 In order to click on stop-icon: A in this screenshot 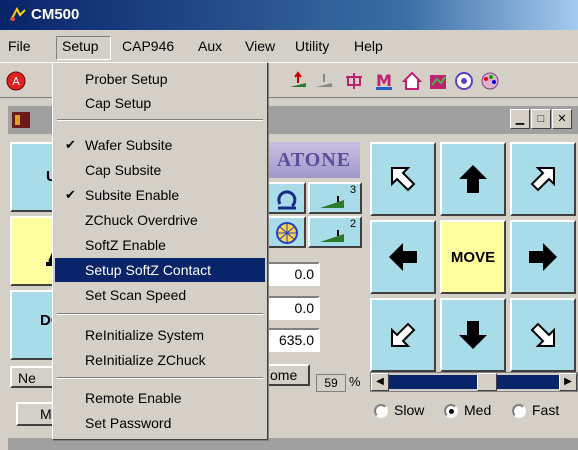, I will do `click(16, 81)`.